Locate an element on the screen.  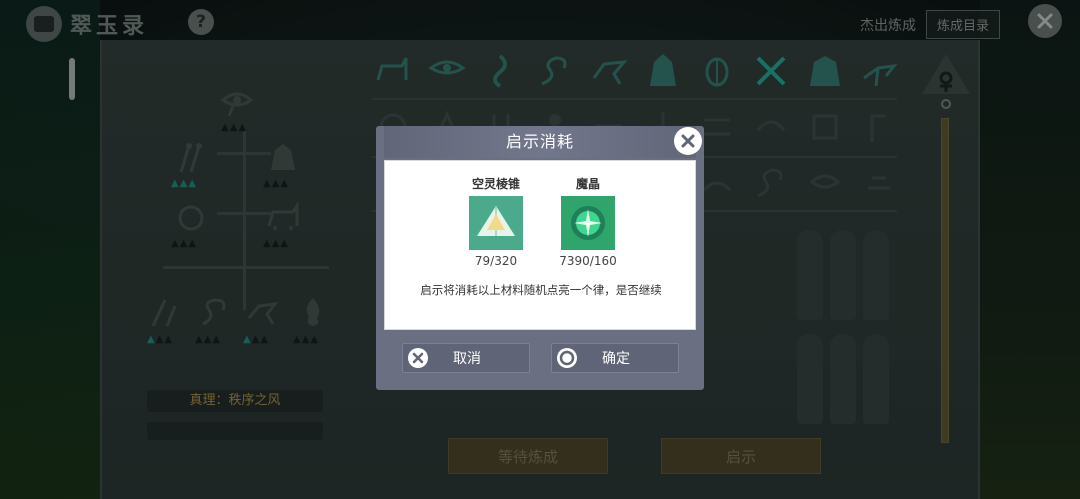
cost-item-crystal: 魔晶 7390/160 is located at coordinates (588, 221).